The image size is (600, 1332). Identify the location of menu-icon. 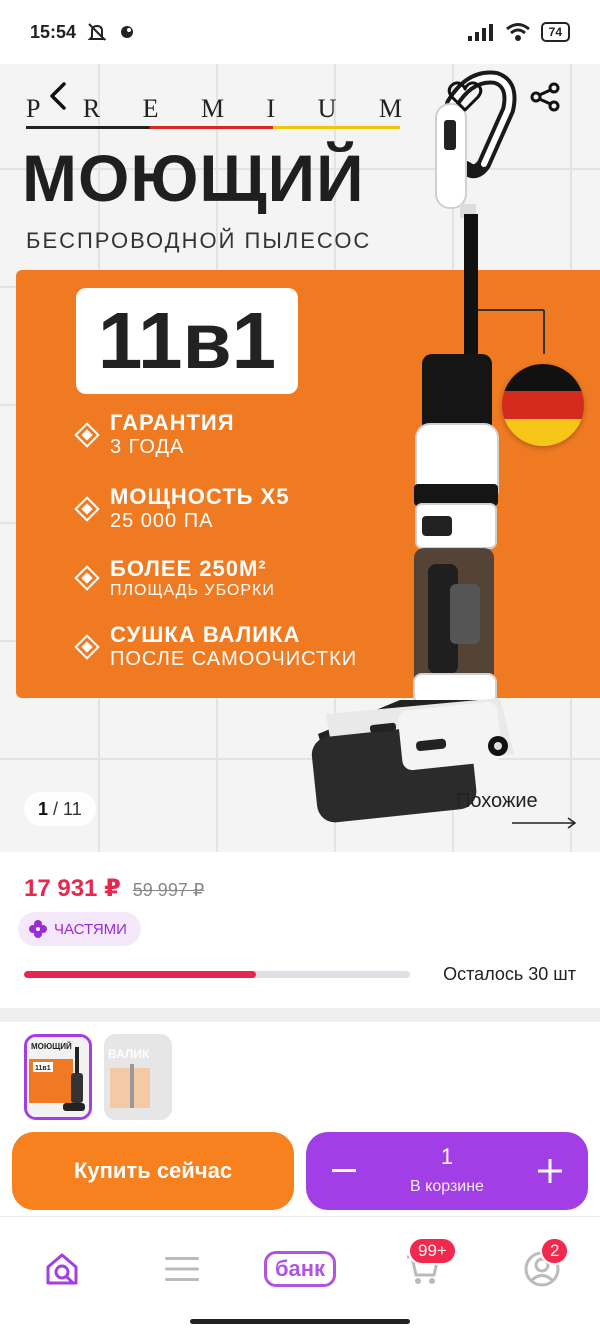
(182, 1269).